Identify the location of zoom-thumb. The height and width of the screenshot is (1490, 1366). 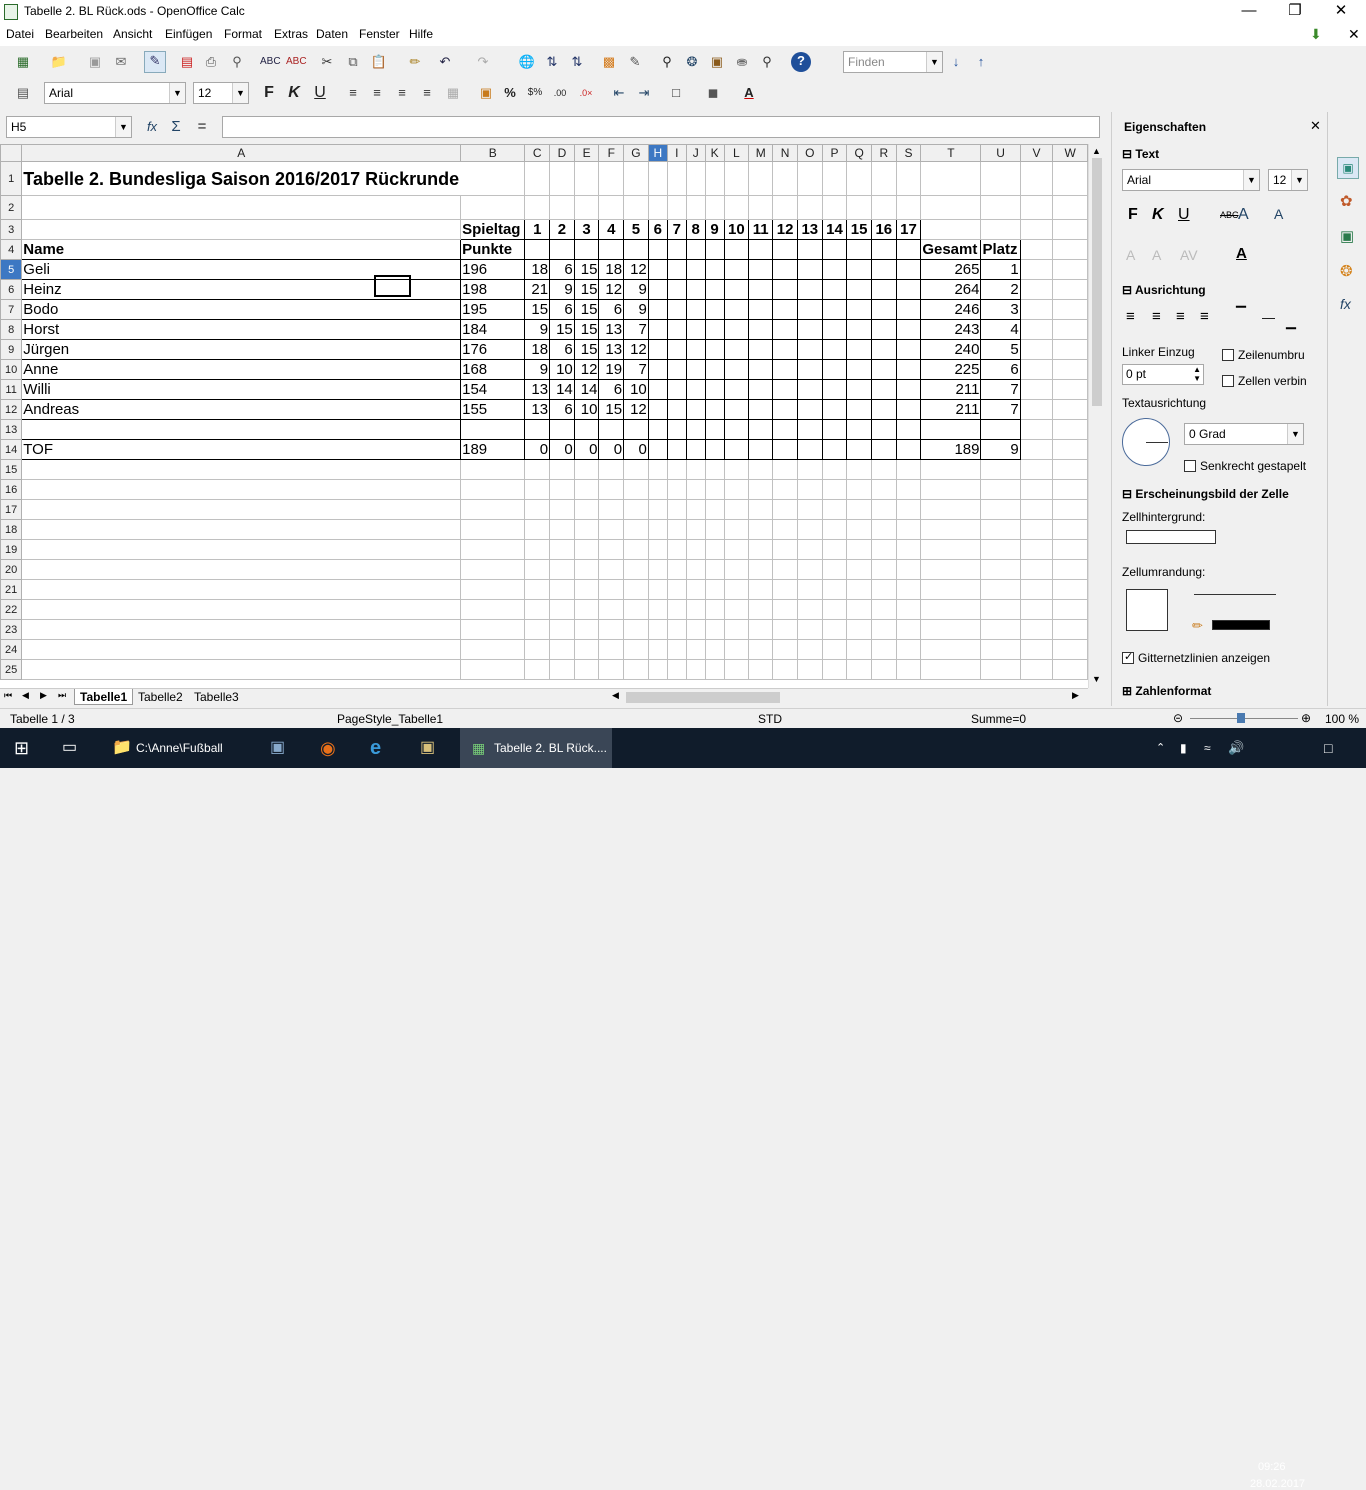
(1241, 718).